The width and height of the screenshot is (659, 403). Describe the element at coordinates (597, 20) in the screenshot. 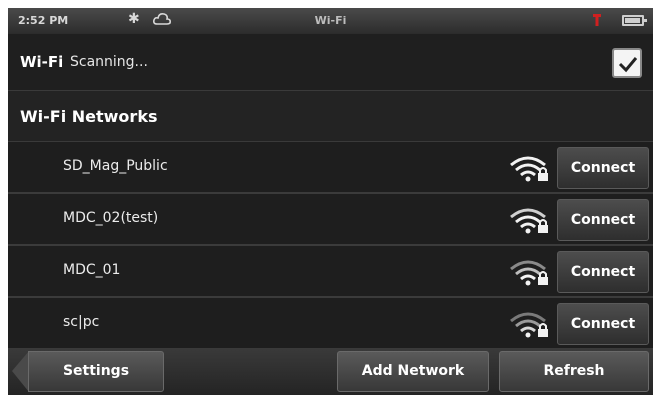

I see `alert-icon` at that location.